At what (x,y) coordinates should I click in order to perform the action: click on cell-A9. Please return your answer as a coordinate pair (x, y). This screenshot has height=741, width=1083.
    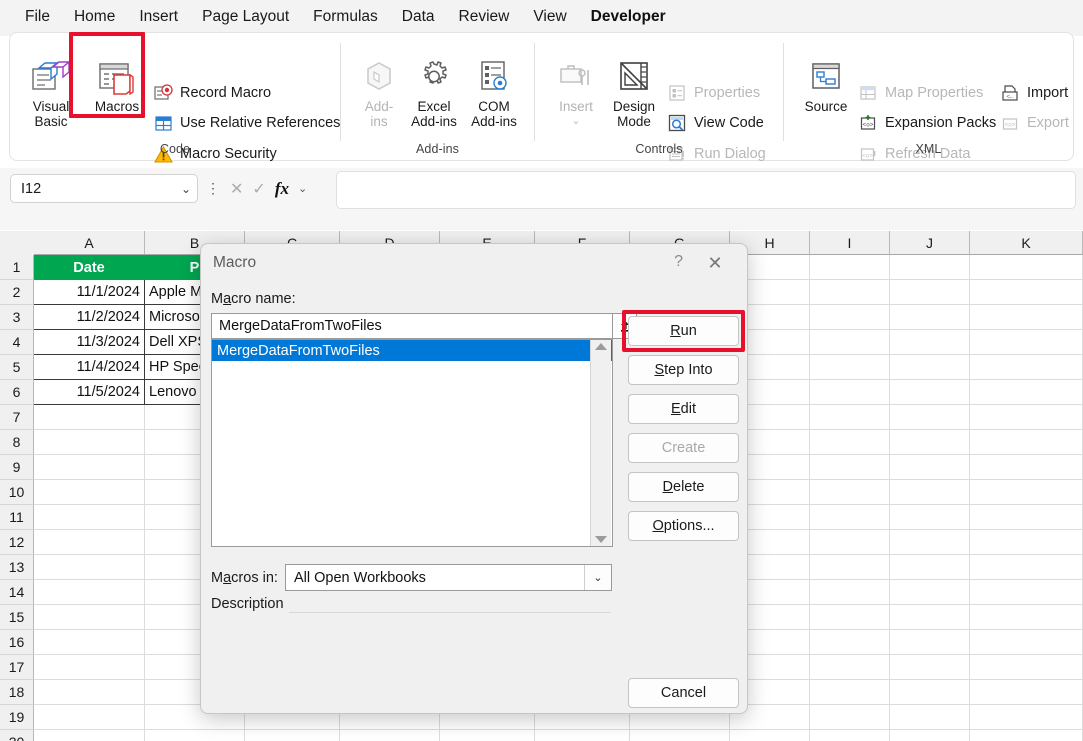
    Looking at the image, I should click on (89, 467).